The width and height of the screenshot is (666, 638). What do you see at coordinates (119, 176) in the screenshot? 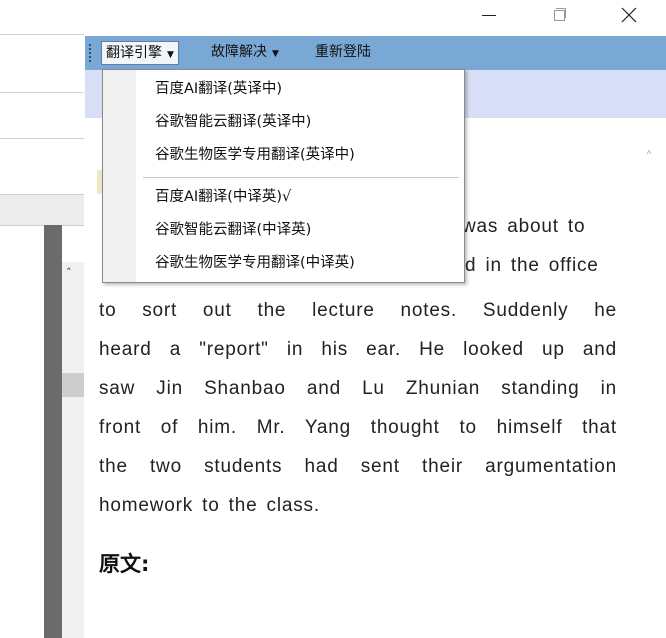
I see `menu-icon-gutter` at bounding box center [119, 176].